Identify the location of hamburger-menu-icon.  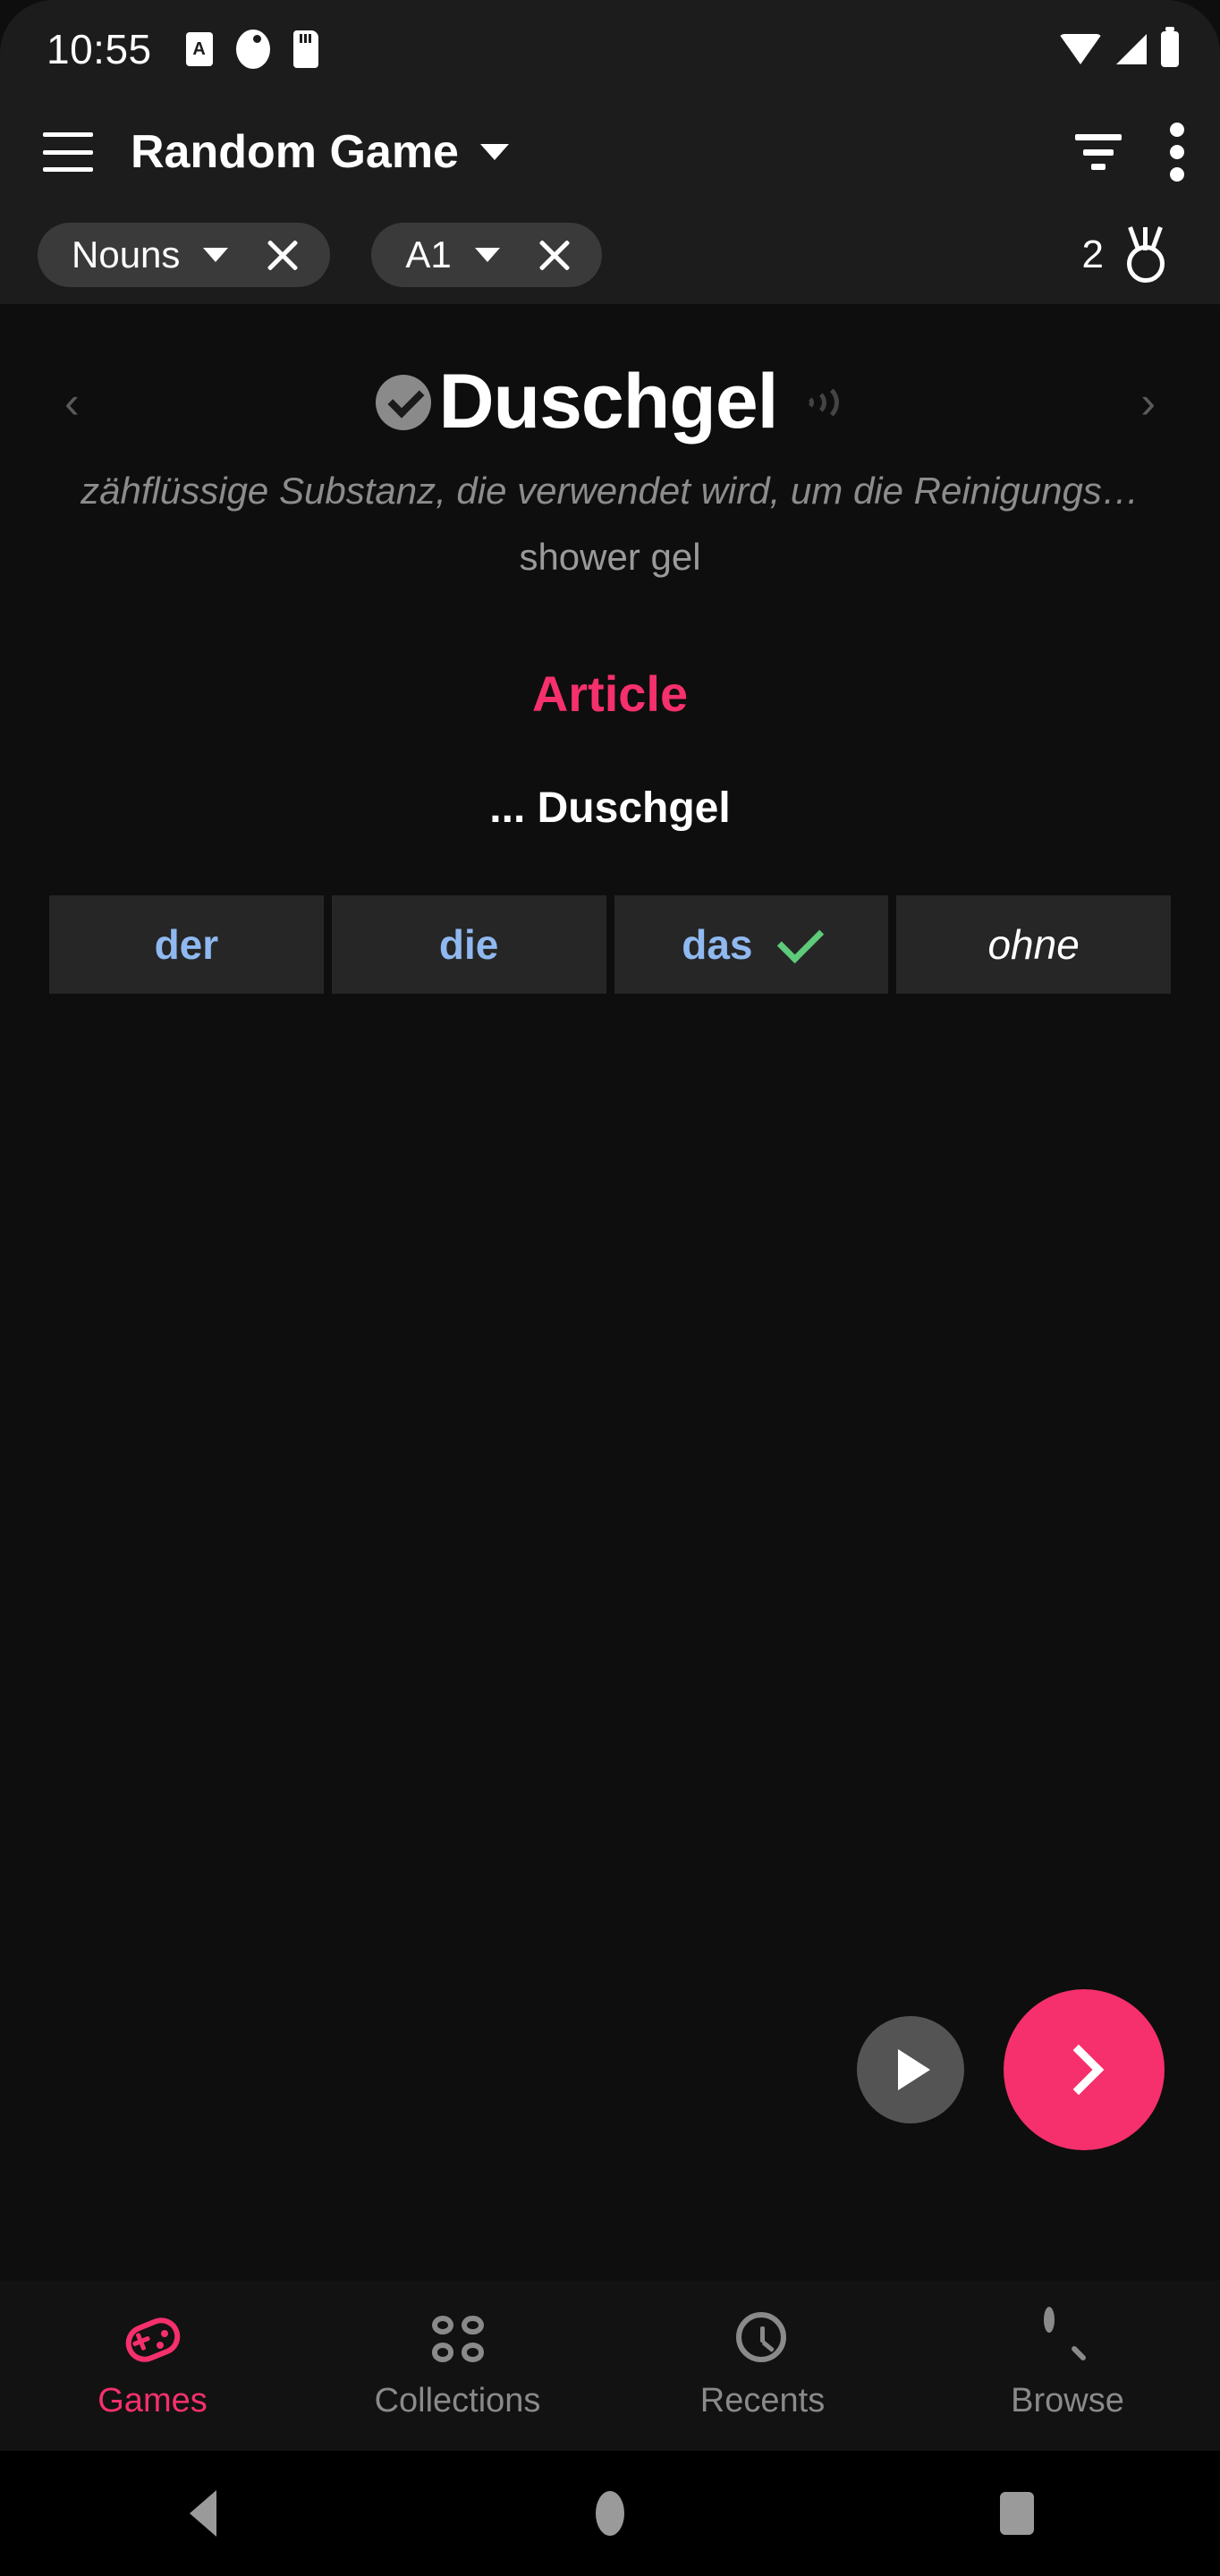
(68, 152).